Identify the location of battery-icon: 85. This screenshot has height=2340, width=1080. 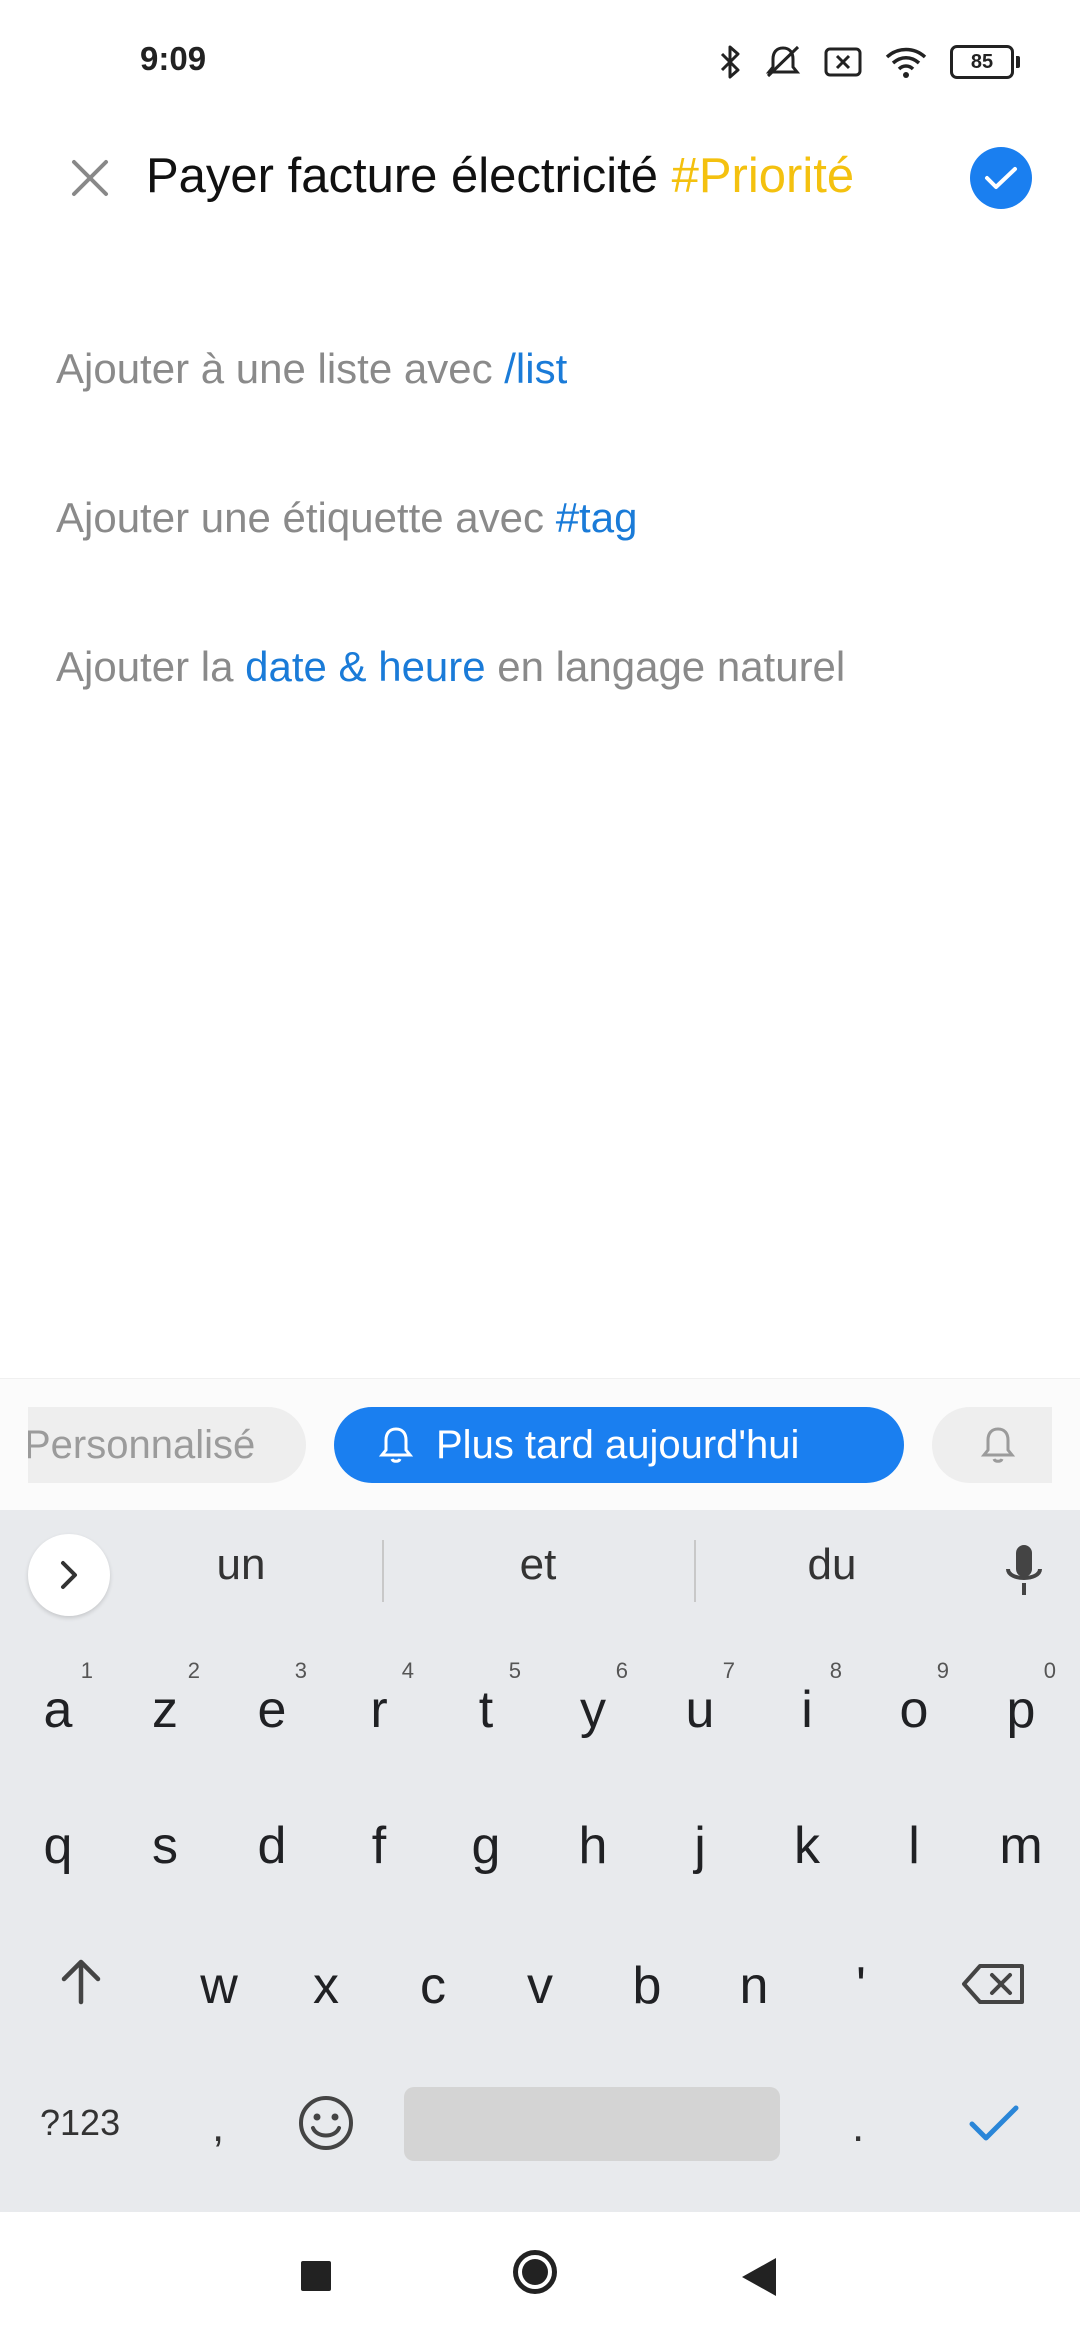
(985, 62).